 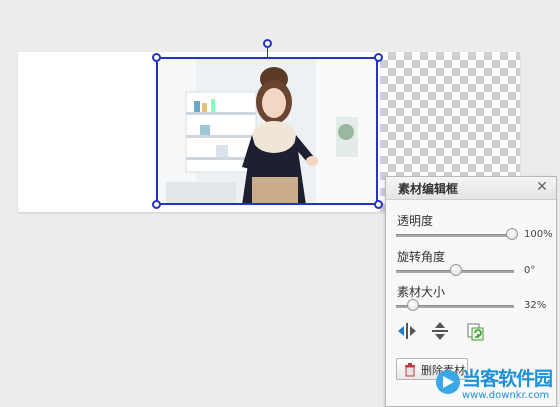 I want to click on watermark-logo-icon, so click(x=448, y=382).